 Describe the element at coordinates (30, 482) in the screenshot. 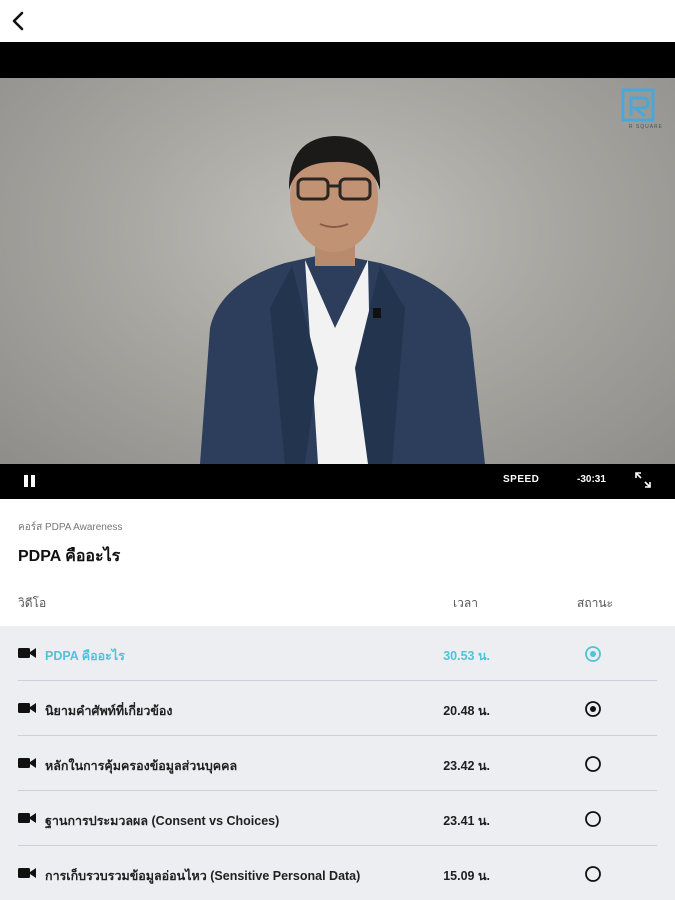

I see `pause-button` at that location.